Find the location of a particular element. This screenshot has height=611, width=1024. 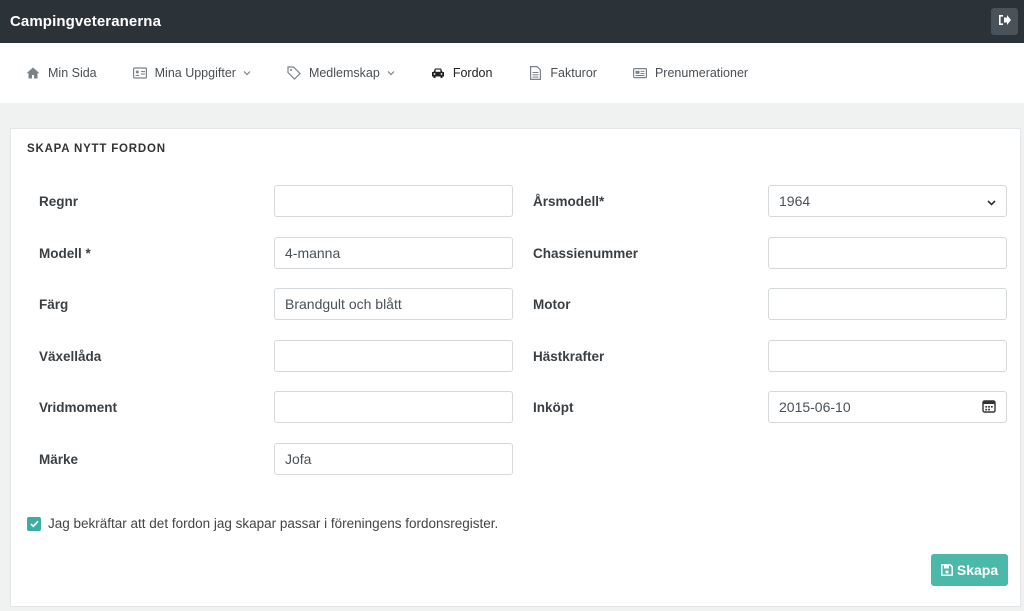

logout-button is located at coordinates (1004, 21).